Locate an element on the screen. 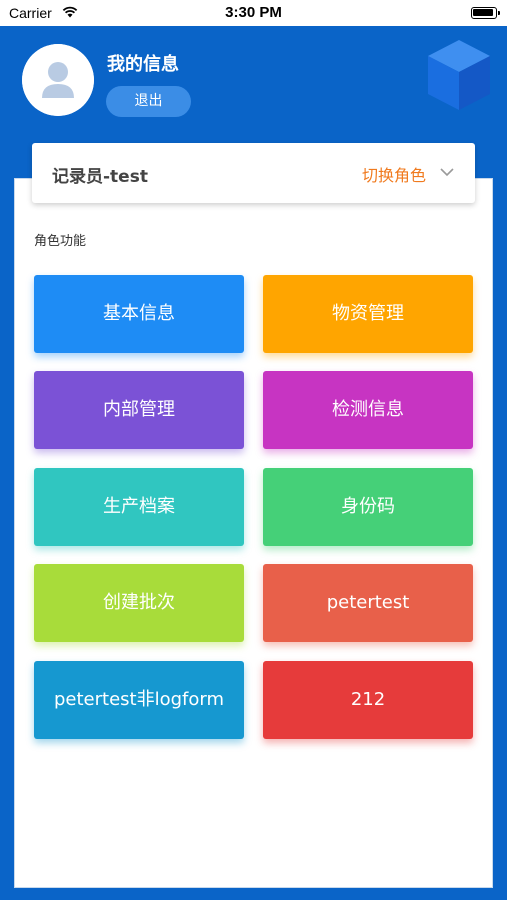 Image resolution: width=507 pixels, height=900 pixels. tile-internal-management: 内部管理 is located at coordinates (139, 410).